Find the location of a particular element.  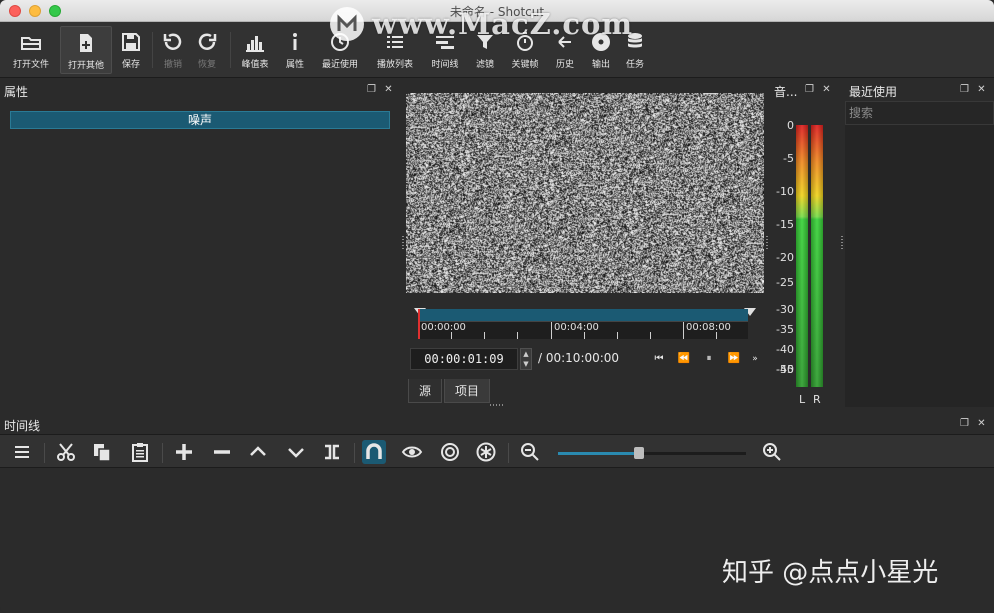

window-title: 未命名 - Shotcut is located at coordinates (497, 12).